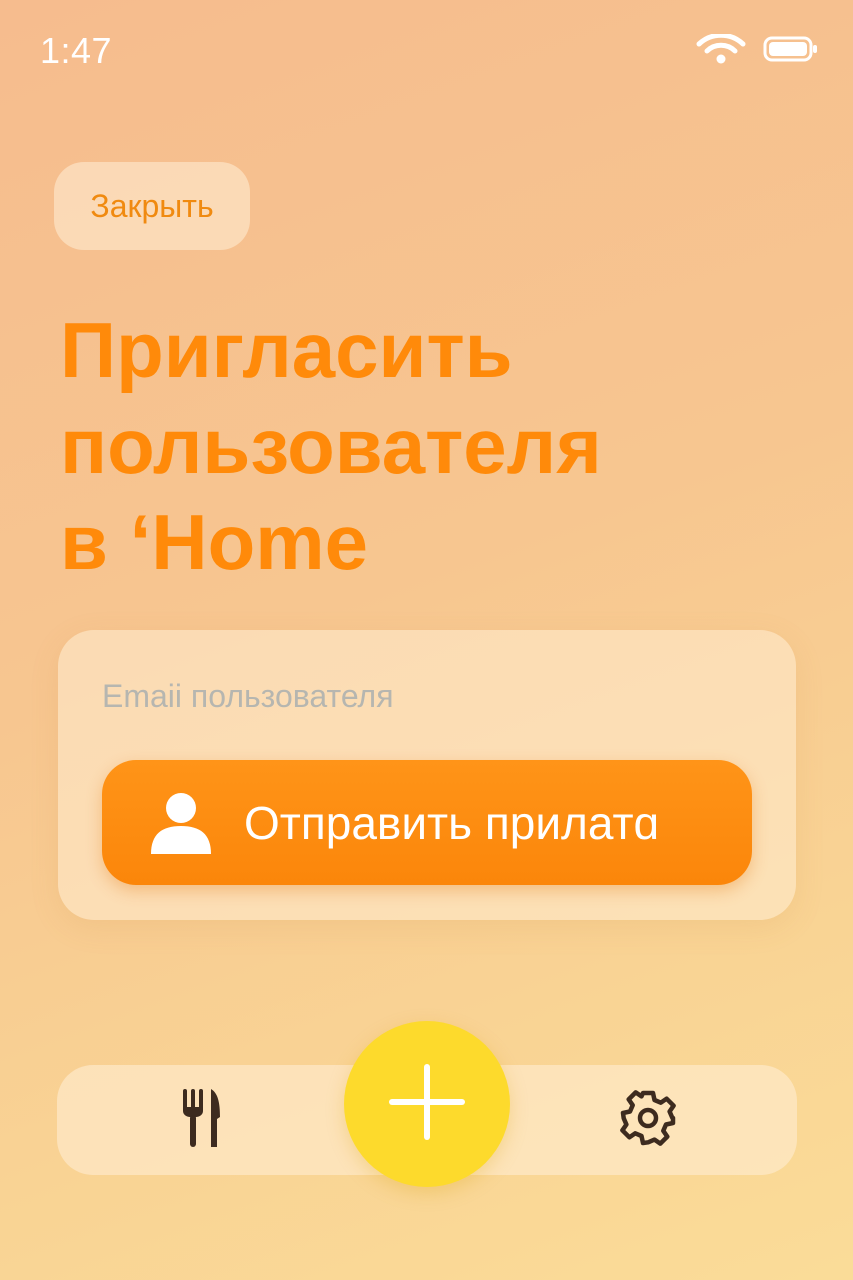 This screenshot has height=1280, width=853. Describe the element at coordinates (721, 50) in the screenshot. I see `wifi-icon` at that location.